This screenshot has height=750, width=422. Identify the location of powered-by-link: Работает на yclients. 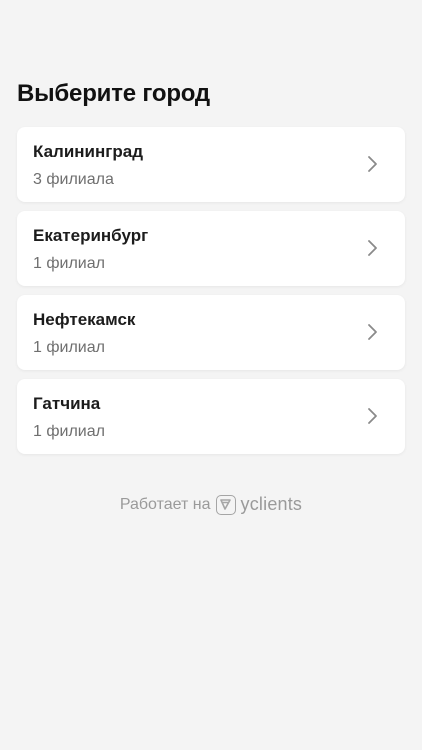
(211, 504).